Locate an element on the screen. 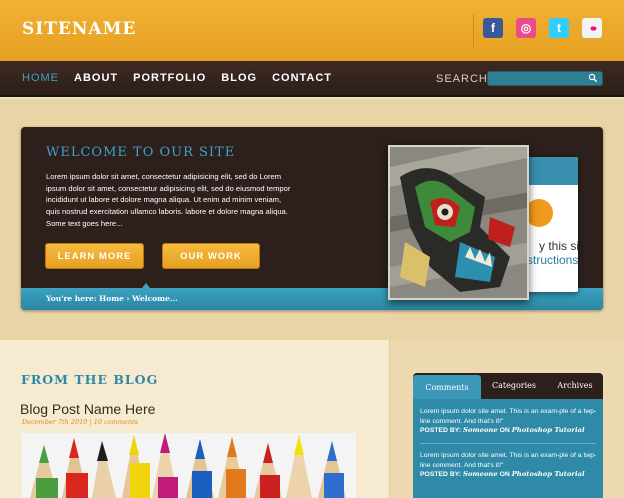  header-divider is located at coordinates (473, 31).